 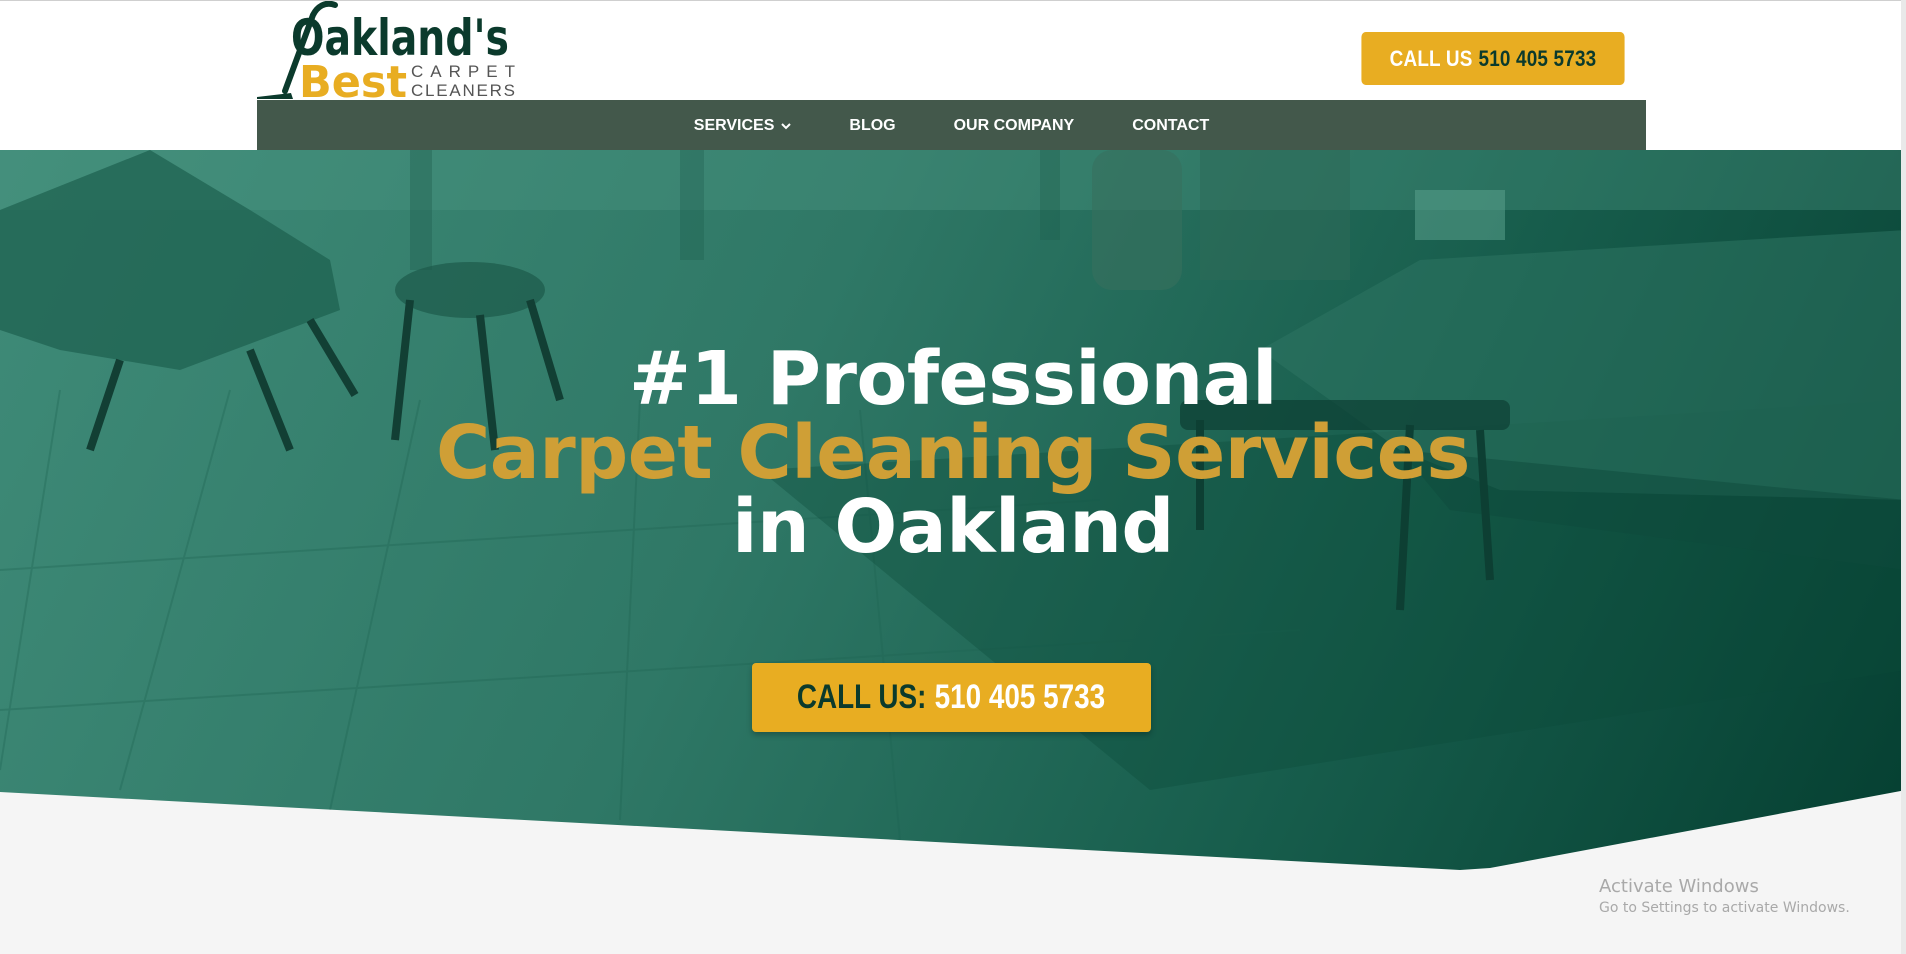 I want to click on nav-label-our-company: OUR COMPANY, so click(x=1014, y=125).